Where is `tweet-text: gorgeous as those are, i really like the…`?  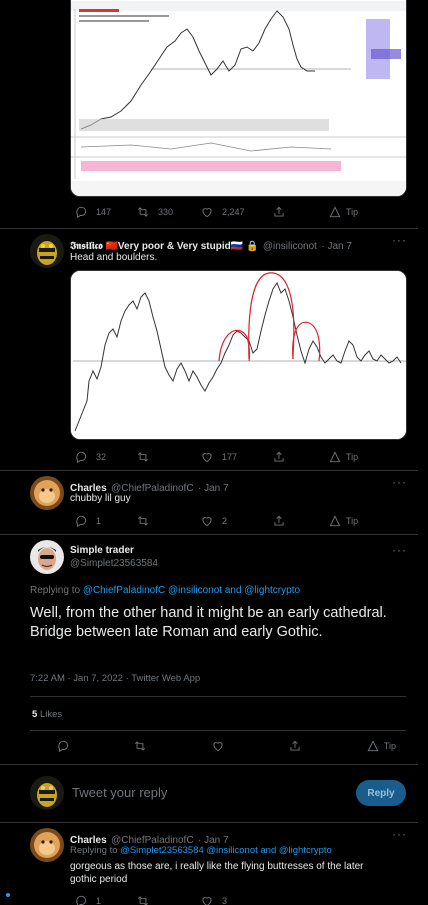 tweet-text: gorgeous as those are, i really like the… is located at coordinates (217, 873).